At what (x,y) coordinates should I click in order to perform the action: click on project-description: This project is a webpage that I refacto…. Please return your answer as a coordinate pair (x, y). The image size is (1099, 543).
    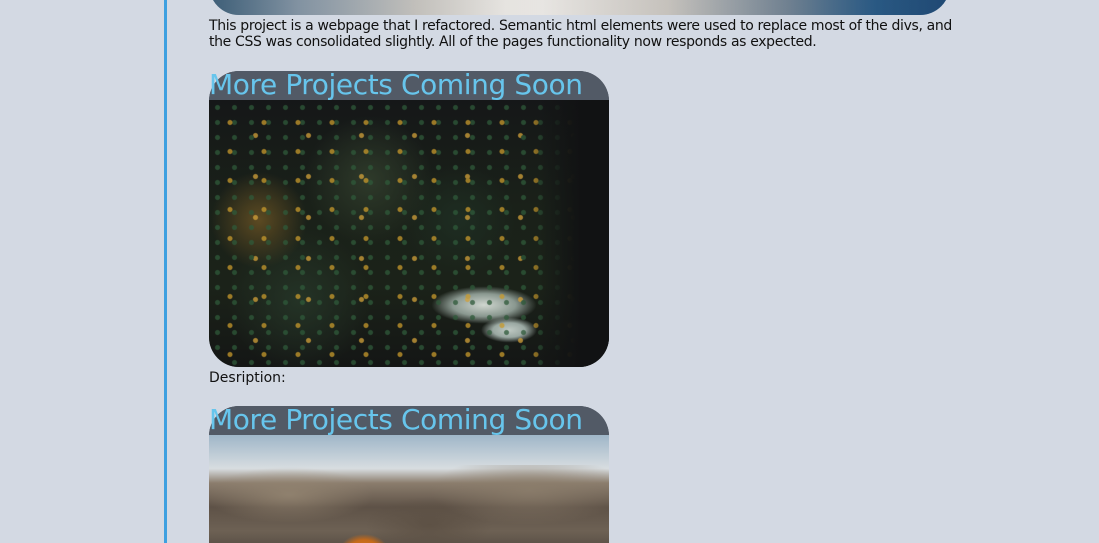
    Looking at the image, I should click on (580, 34).